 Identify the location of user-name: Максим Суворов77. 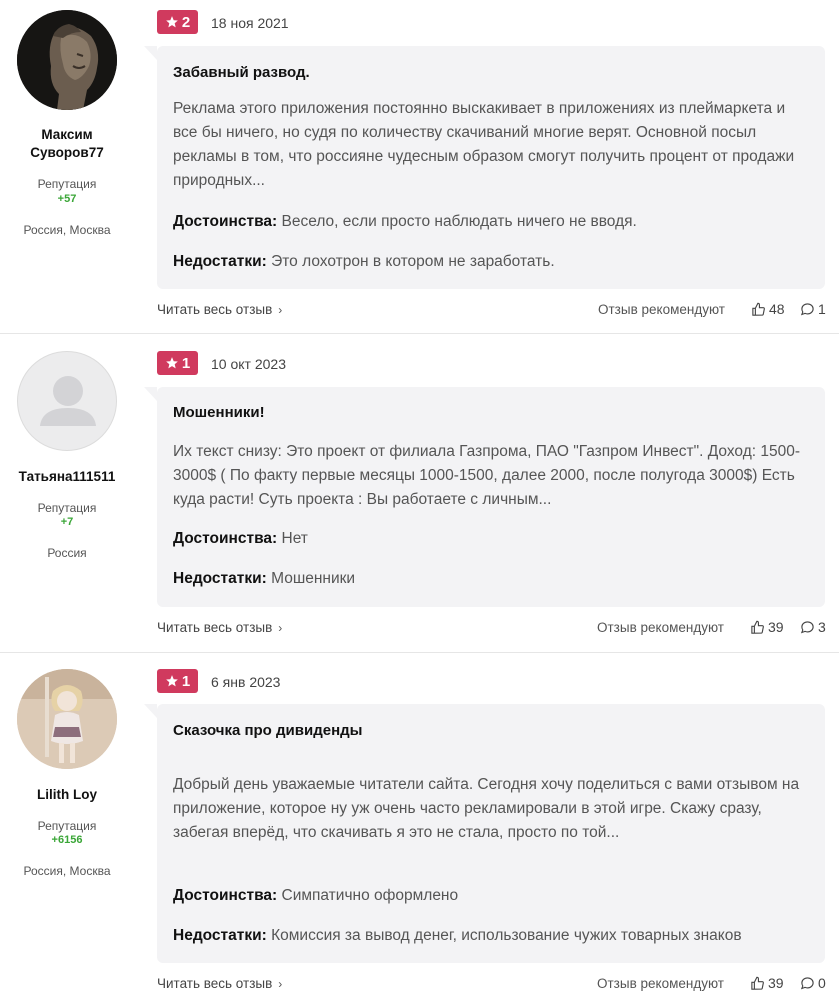
(67, 144).